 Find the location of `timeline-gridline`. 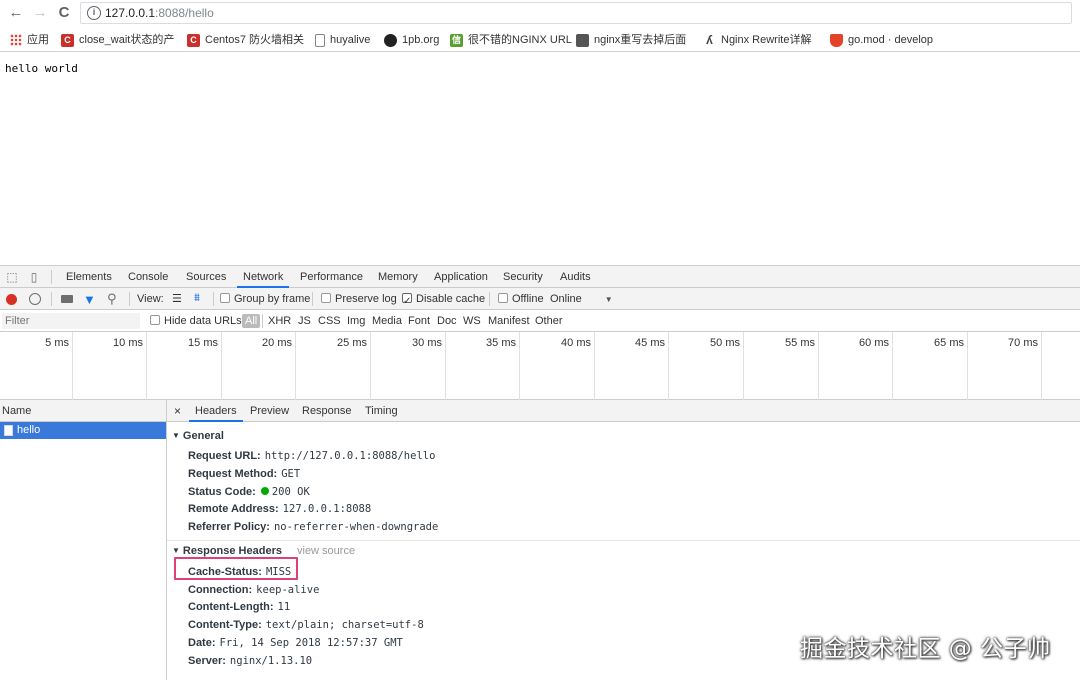

timeline-gridline is located at coordinates (521, 366).